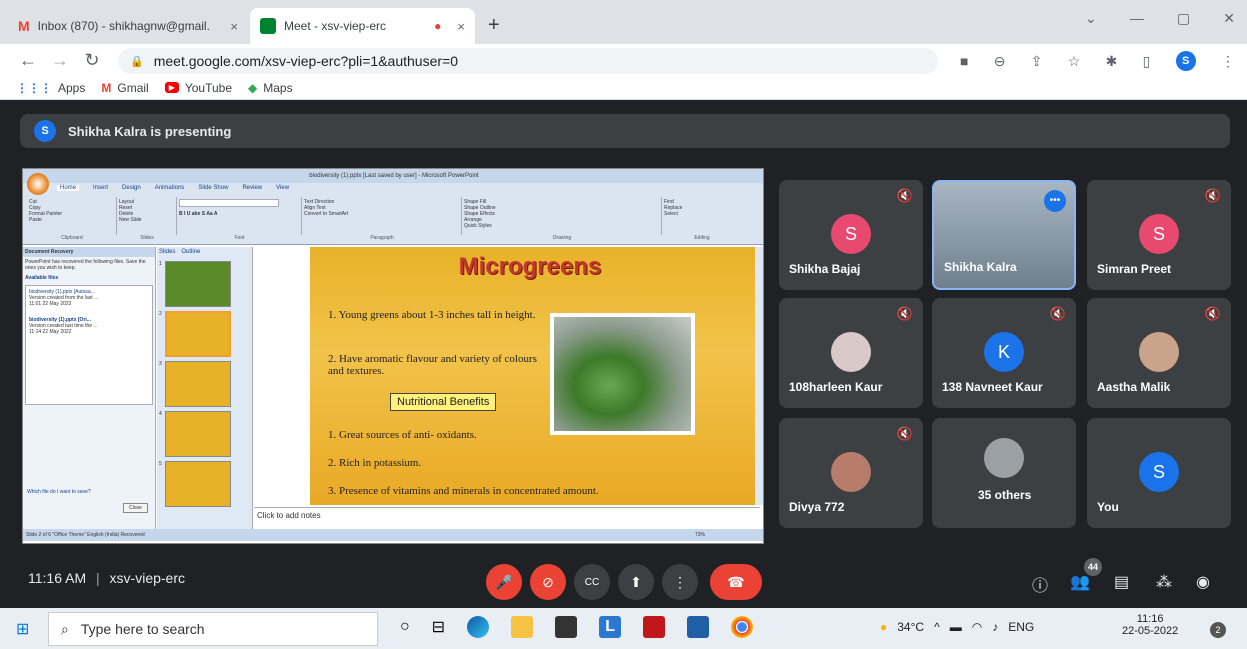 The height and width of the screenshot is (649, 1247). What do you see at coordinates (1074, 61) in the screenshot?
I see `star-icon: ☆` at bounding box center [1074, 61].